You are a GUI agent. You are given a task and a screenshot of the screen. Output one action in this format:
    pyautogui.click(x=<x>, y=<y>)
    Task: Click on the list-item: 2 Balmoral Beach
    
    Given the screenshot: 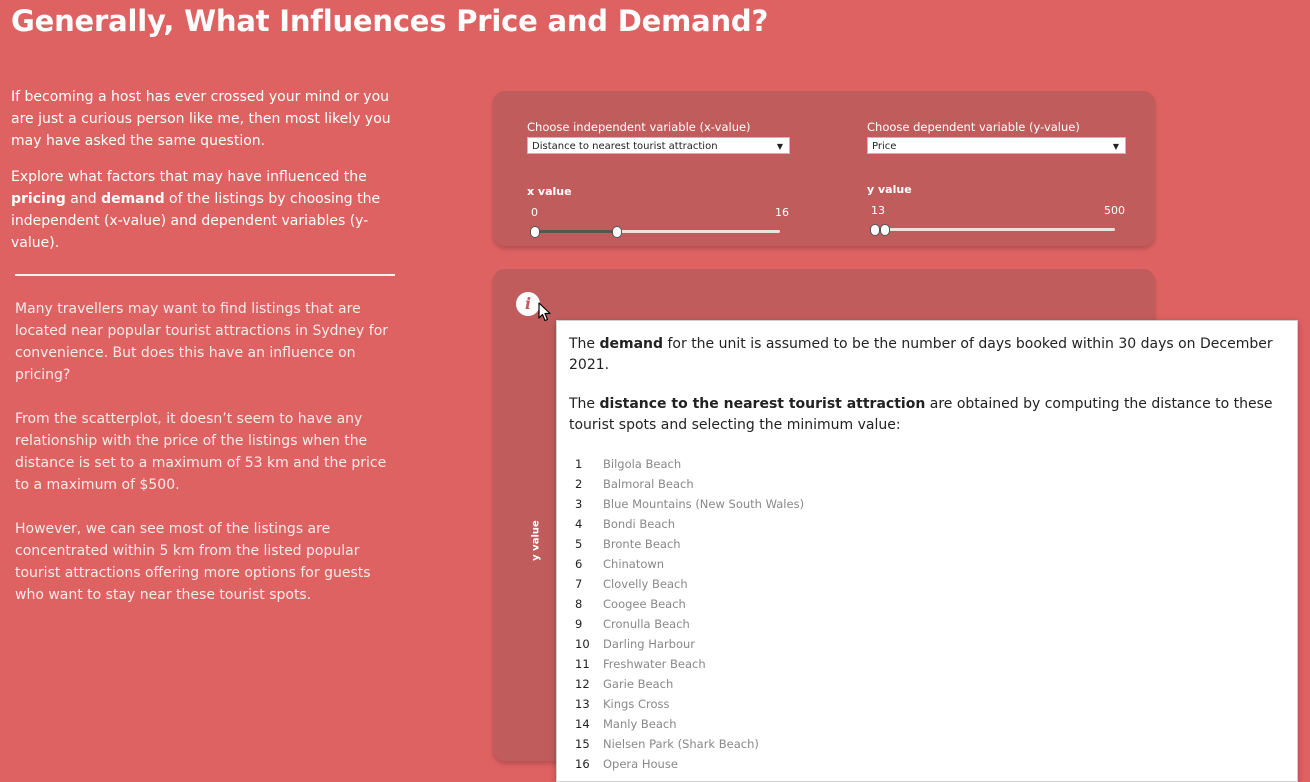 What is the action you would take?
    pyautogui.click(x=634, y=484)
    